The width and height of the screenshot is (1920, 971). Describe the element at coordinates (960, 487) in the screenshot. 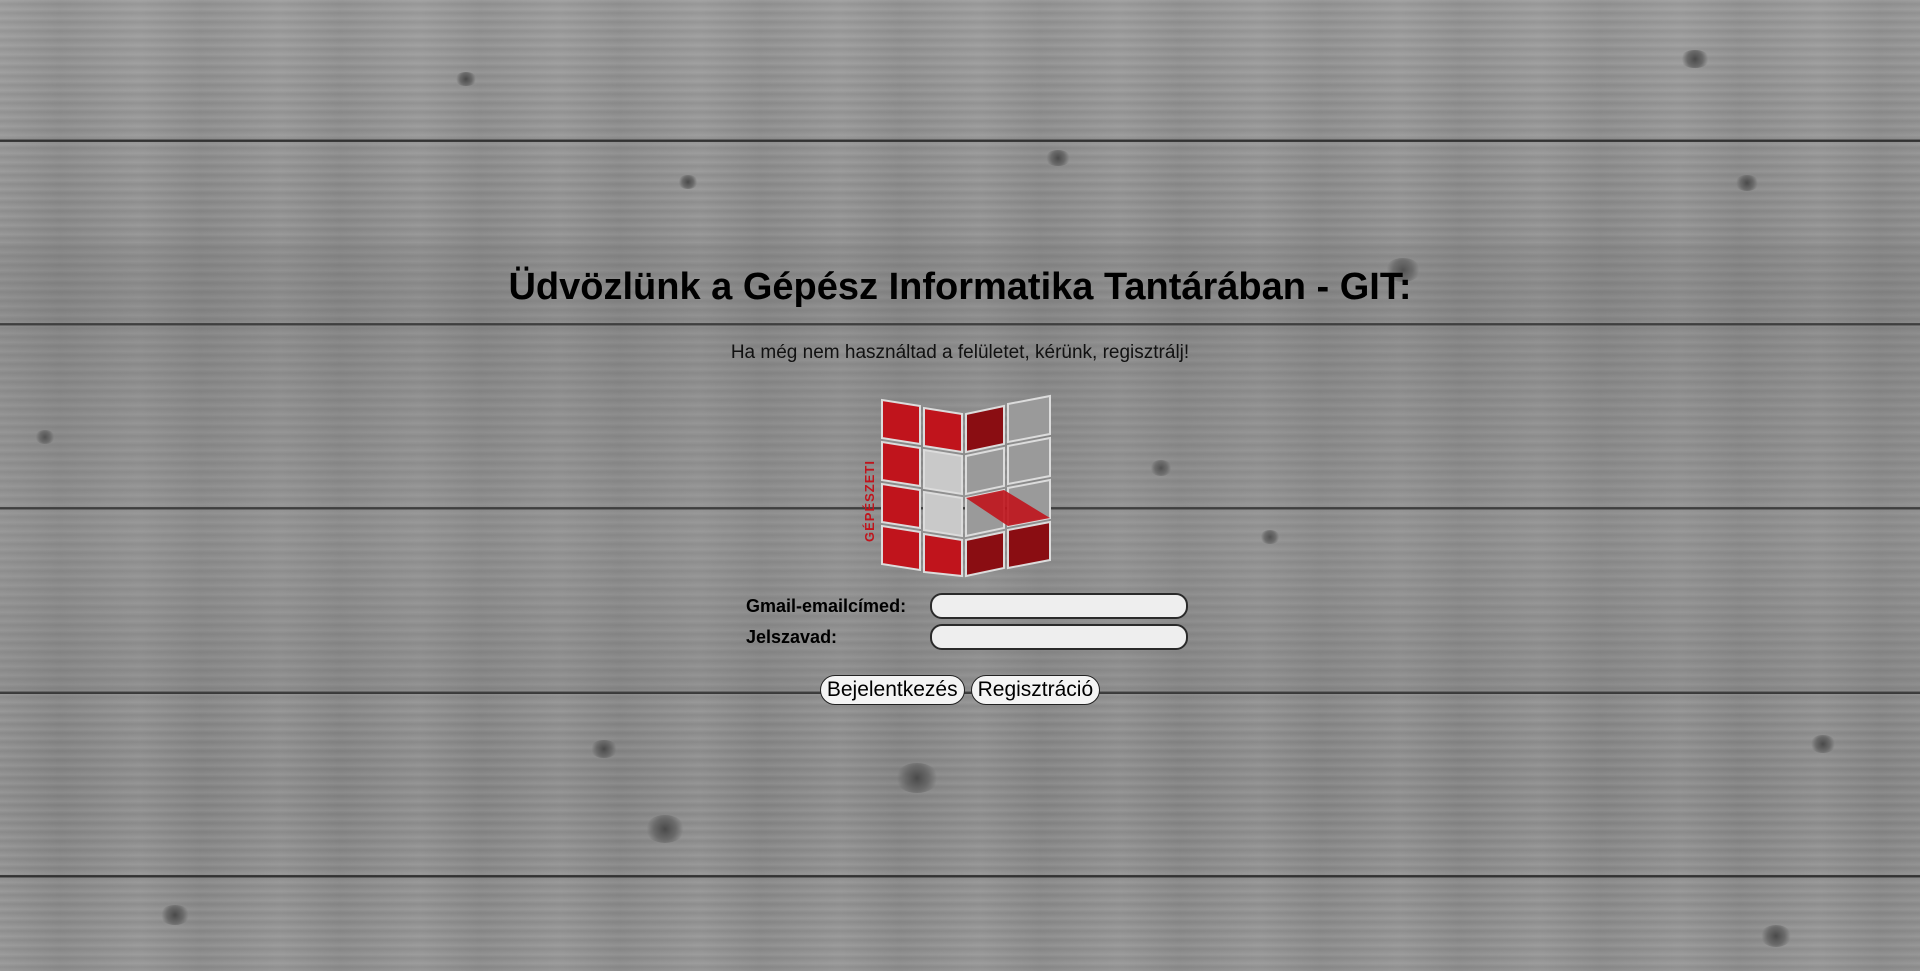

I see `gepeszeti-logo-icon: GÉPÉSZETI` at that location.